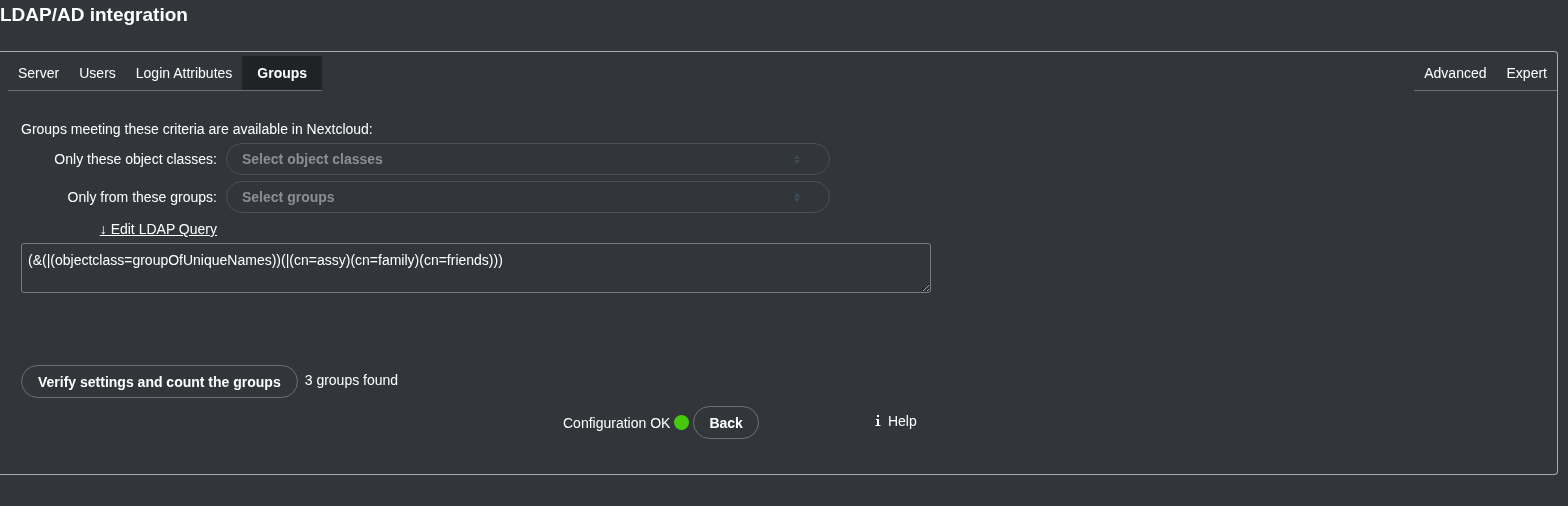  Describe the element at coordinates (351, 379) in the screenshot. I see `result-text: 3 groups found` at that location.